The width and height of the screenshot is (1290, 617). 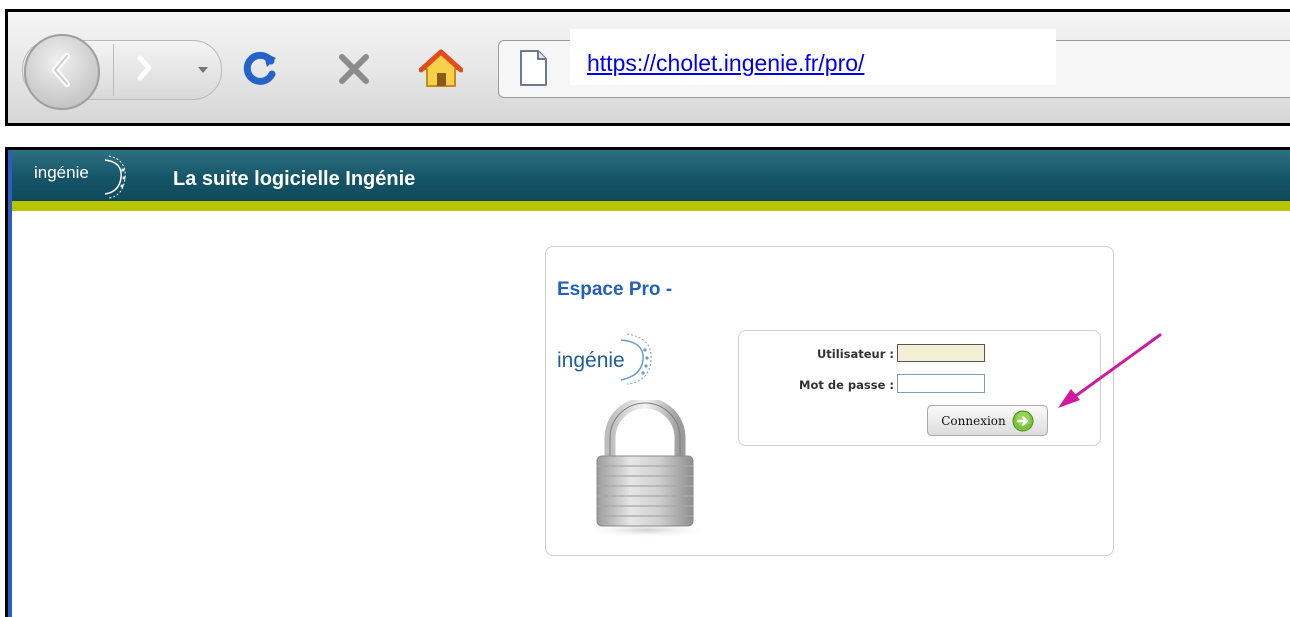 I want to click on reload-button, so click(x=260, y=70).